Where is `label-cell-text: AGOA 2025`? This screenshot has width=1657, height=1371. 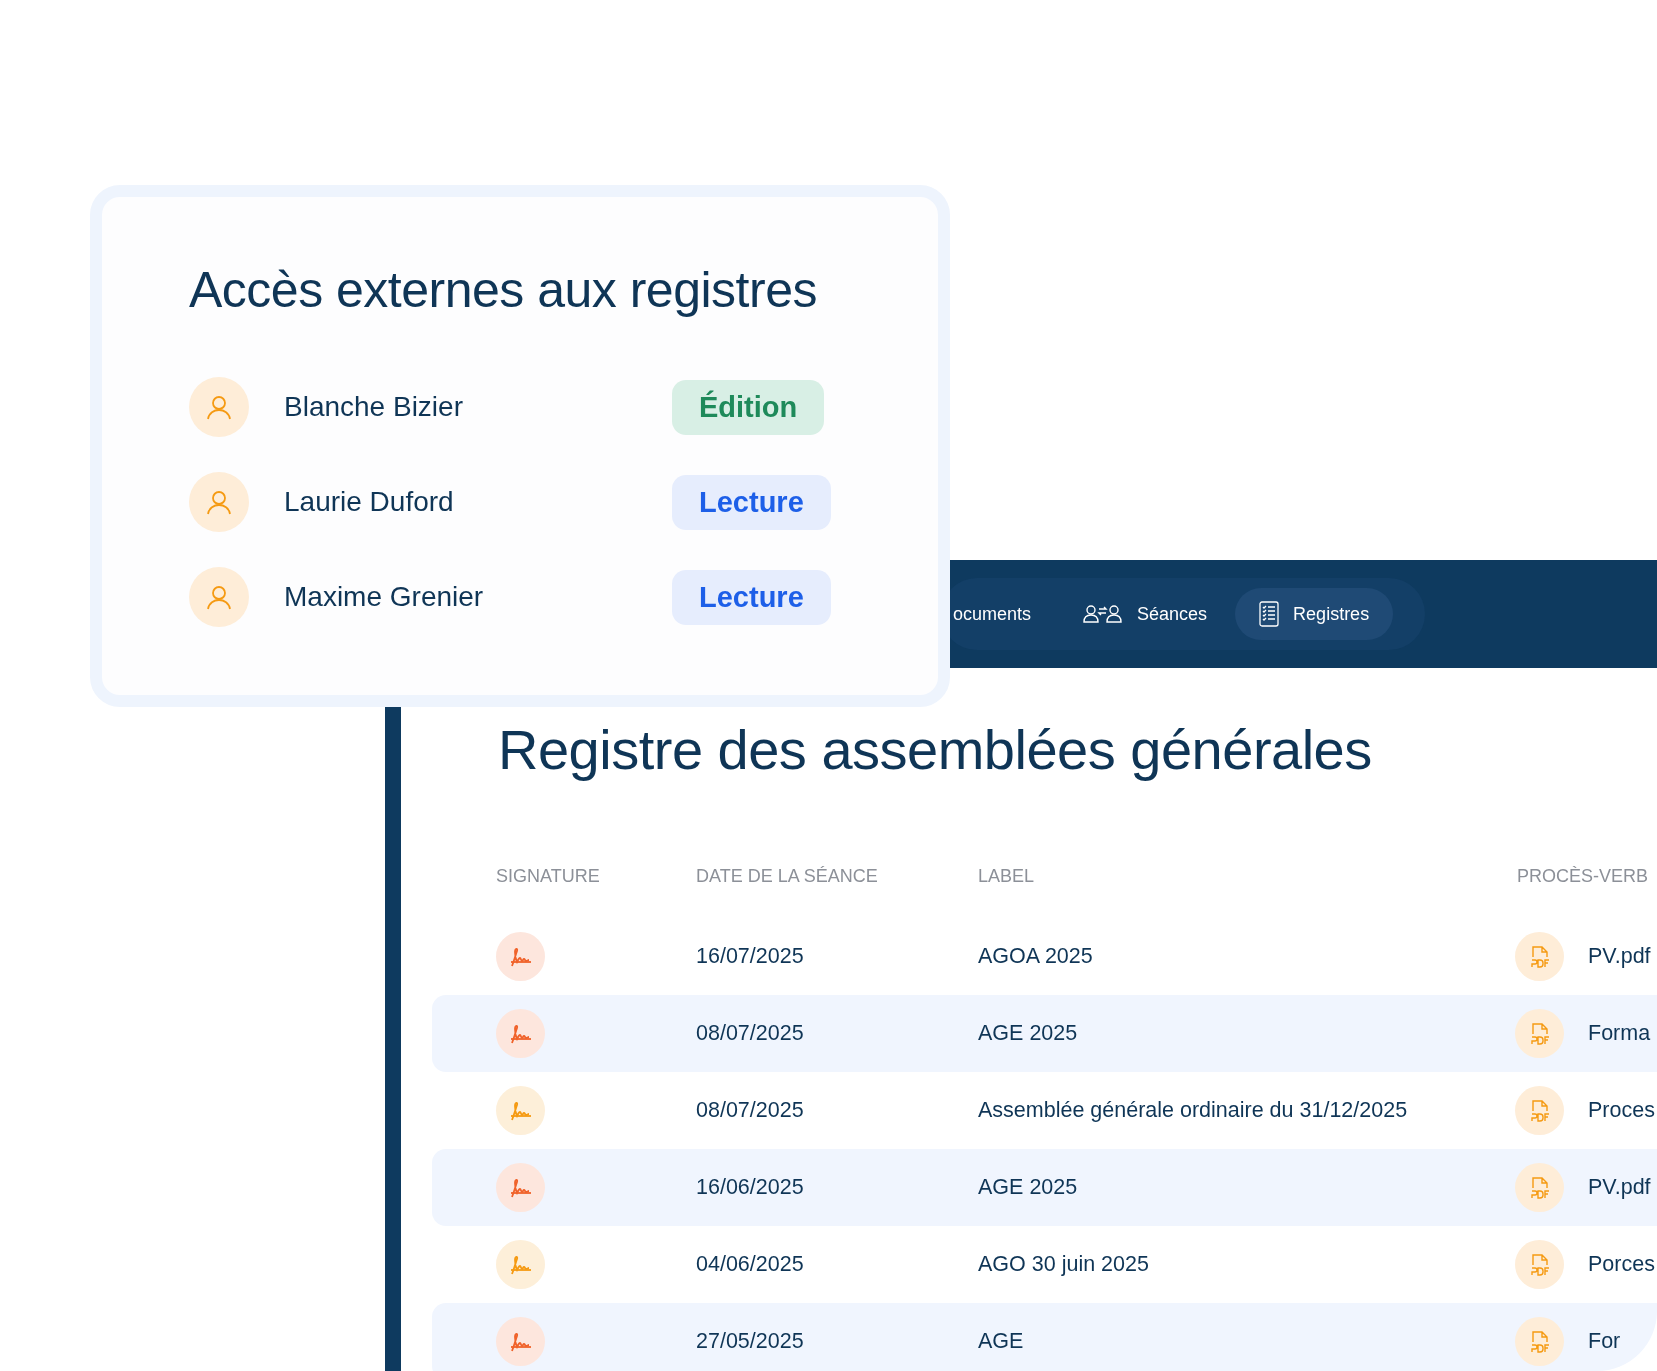 label-cell-text: AGOA 2025 is located at coordinates (1036, 956).